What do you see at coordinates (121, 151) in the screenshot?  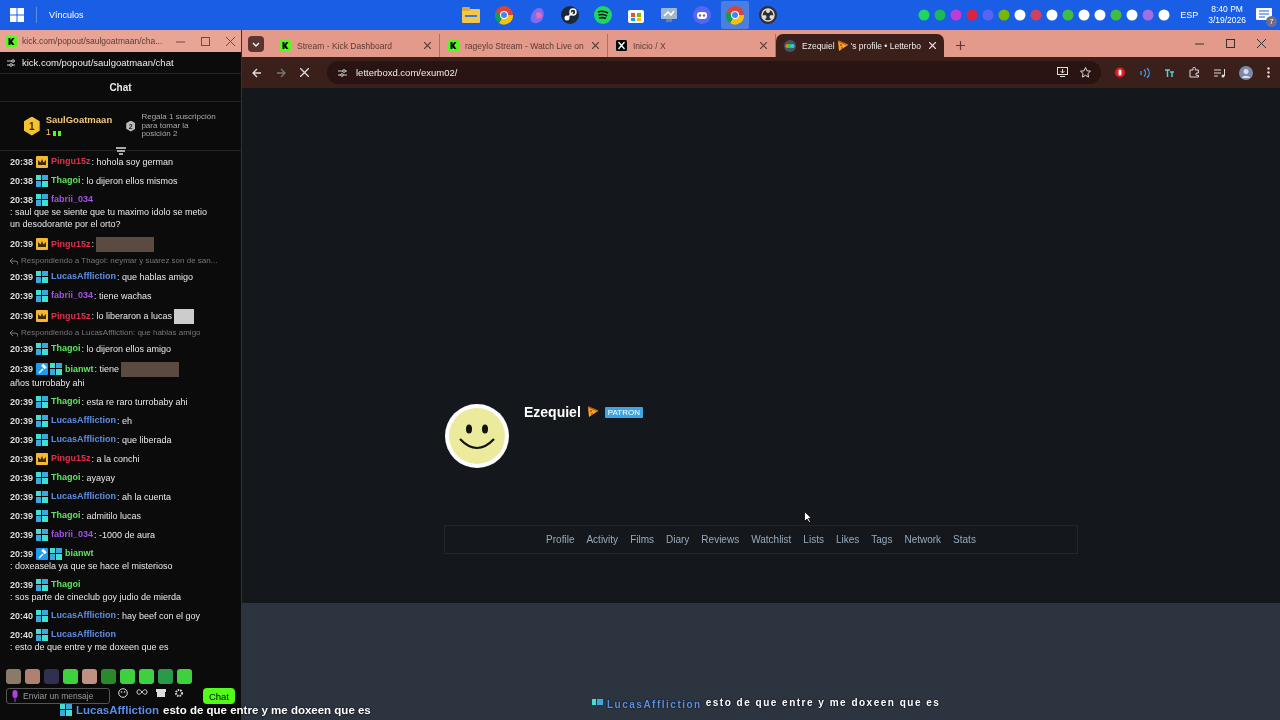 I see `collapse-icon` at bounding box center [121, 151].